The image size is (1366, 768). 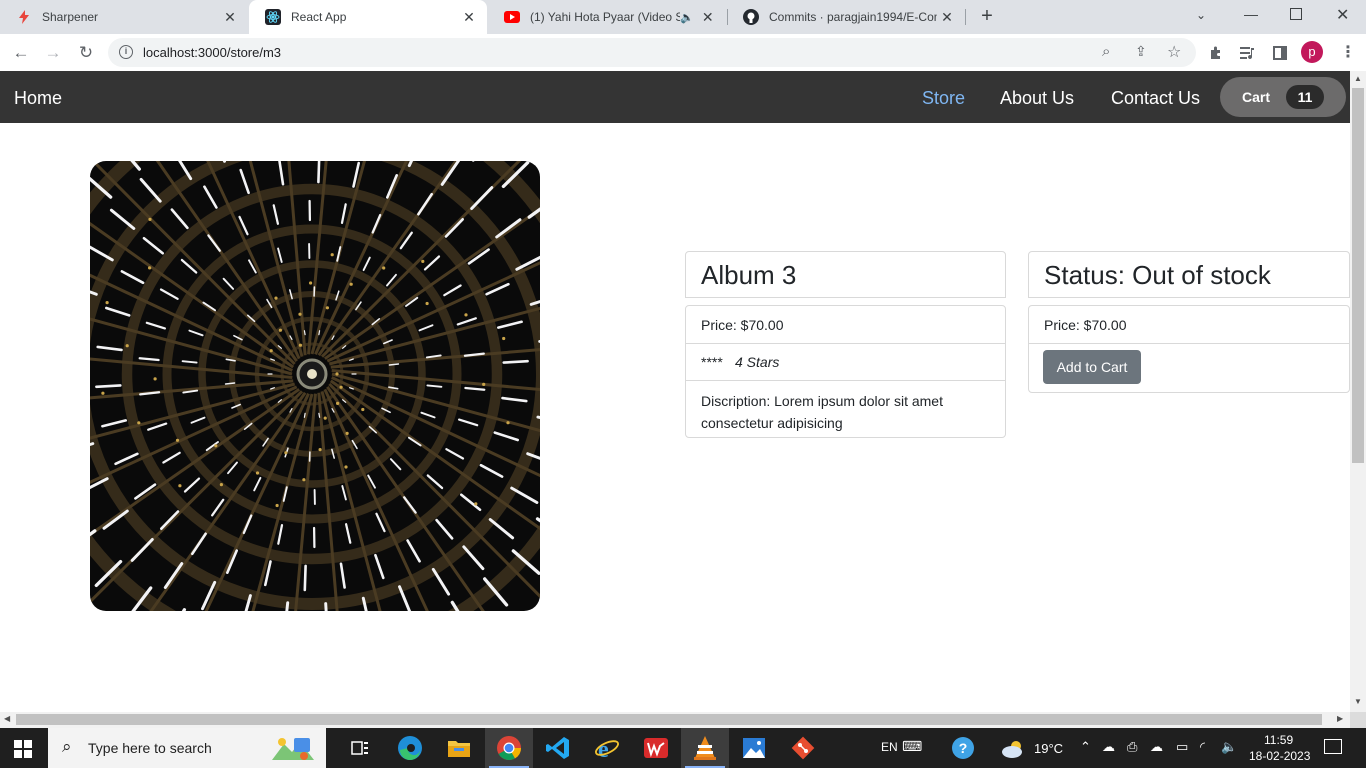 I want to click on tab-react-app: React App ✕, so click(x=368, y=17).